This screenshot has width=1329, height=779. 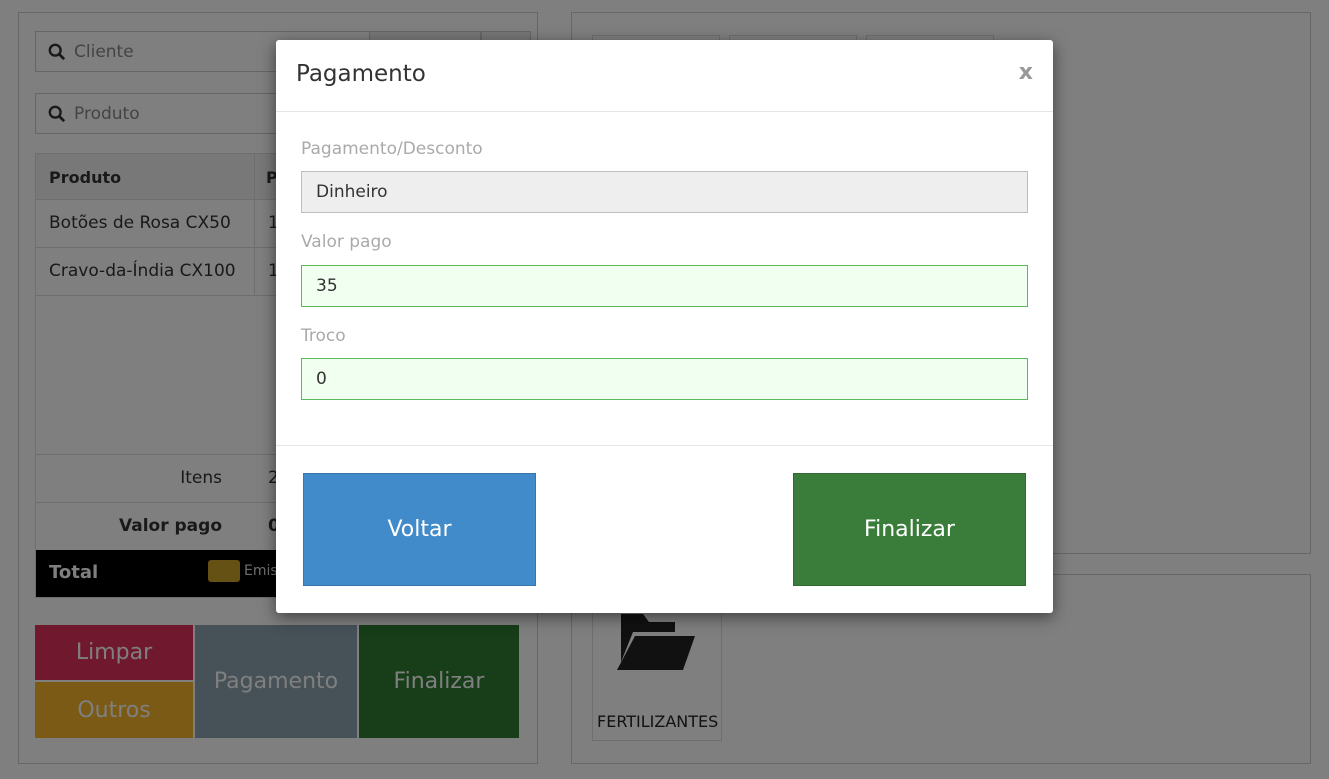 What do you see at coordinates (909, 529) in the screenshot?
I see `finish-button: Finalizar` at bounding box center [909, 529].